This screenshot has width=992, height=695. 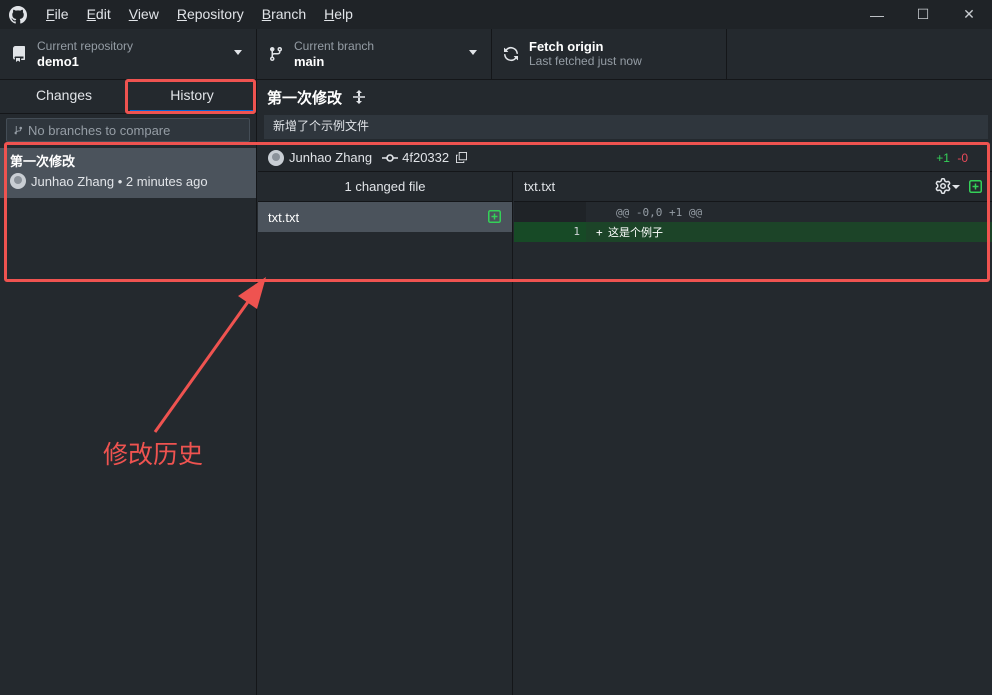 What do you see at coordinates (64, 96) in the screenshot?
I see `tab-changes: Changes` at bounding box center [64, 96].